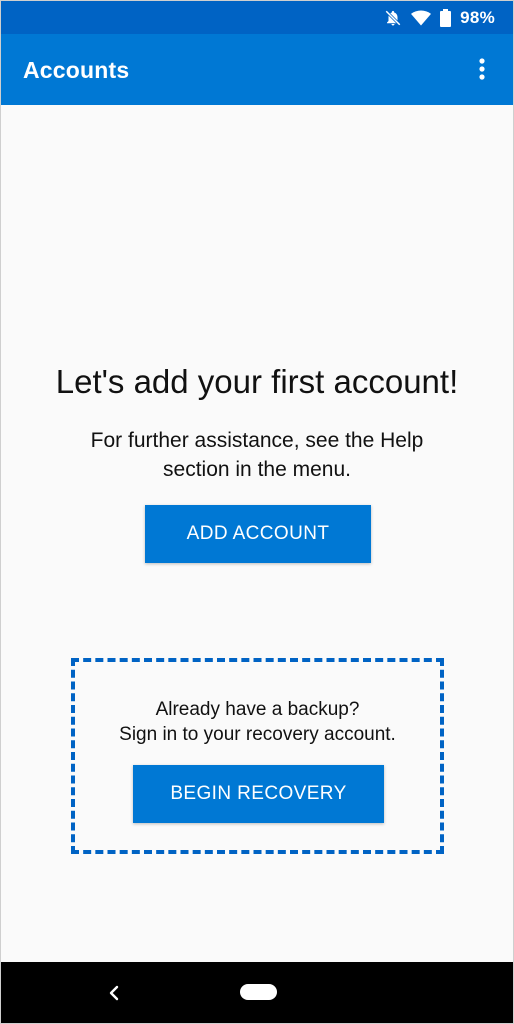  What do you see at coordinates (446, 17) in the screenshot?
I see `battery-icon` at bounding box center [446, 17].